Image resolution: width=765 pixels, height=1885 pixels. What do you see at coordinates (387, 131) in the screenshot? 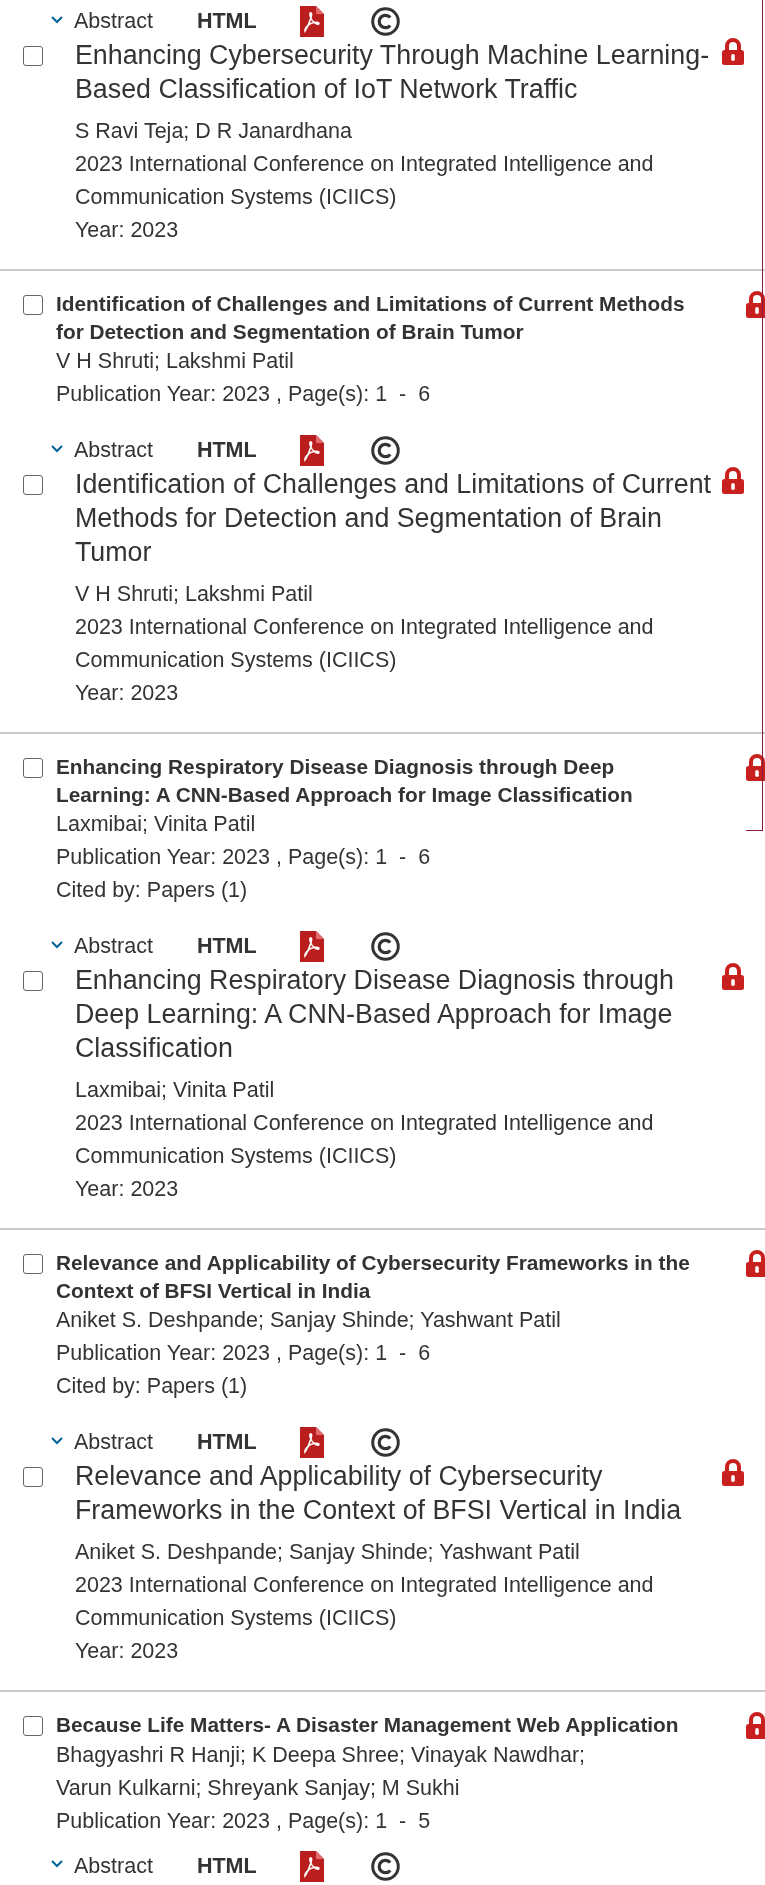
I see `author-list: S Ravi Teja; D R Janardhana` at bounding box center [387, 131].